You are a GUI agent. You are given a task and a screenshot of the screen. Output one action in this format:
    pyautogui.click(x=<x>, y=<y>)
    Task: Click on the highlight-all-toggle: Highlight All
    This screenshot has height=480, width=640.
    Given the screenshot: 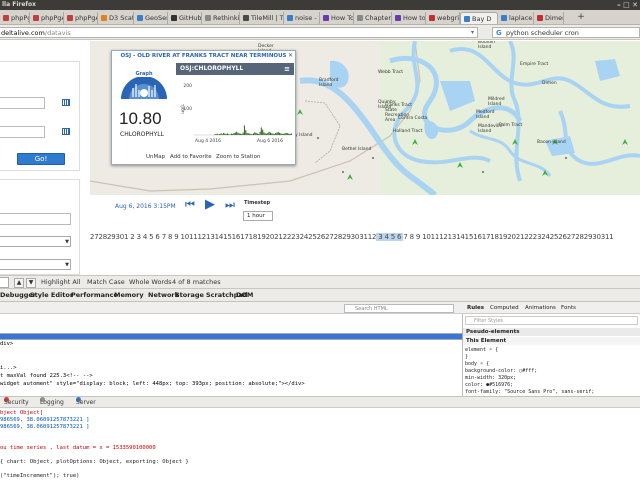 What is the action you would take?
    pyautogui.click(x=60, y=282)
    